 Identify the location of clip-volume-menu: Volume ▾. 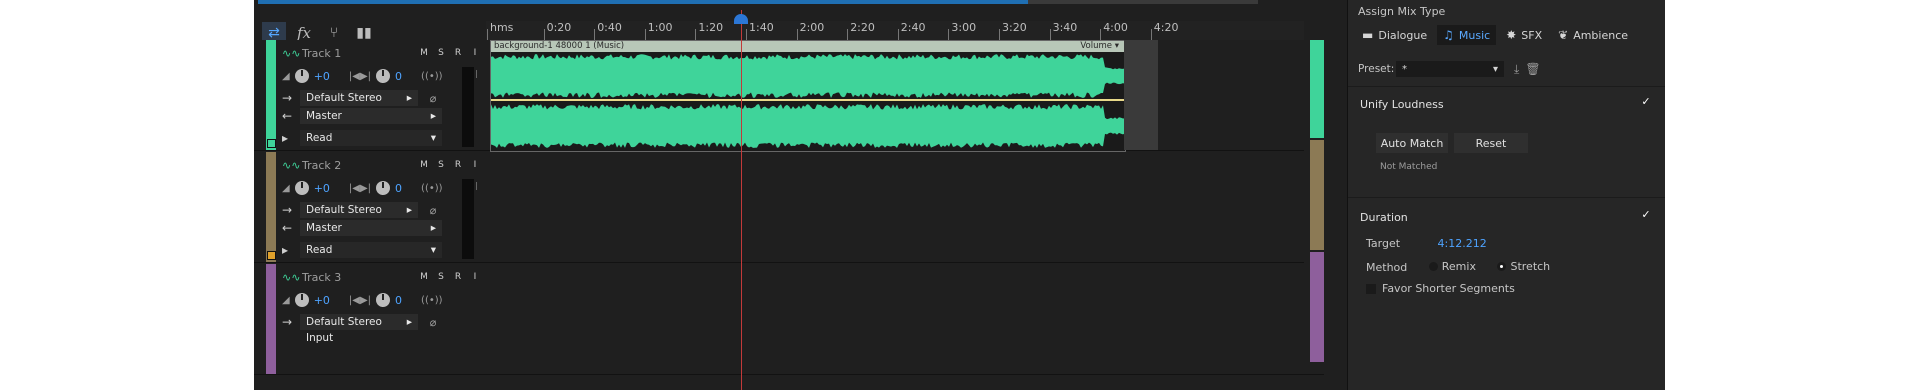
(1099, 46).